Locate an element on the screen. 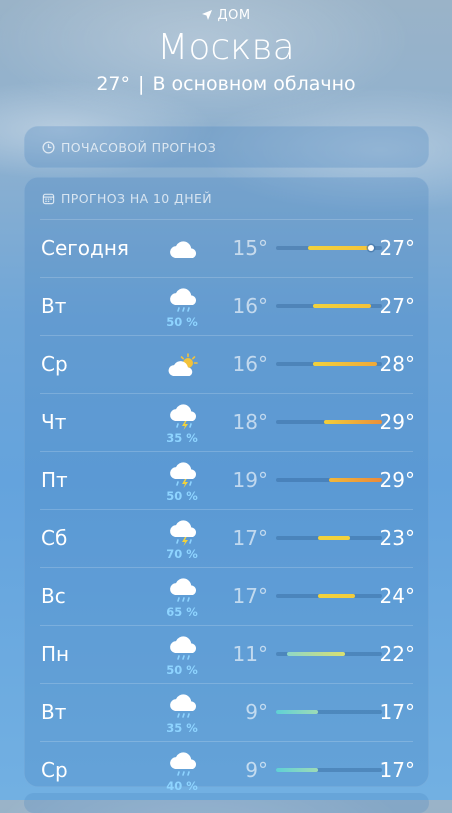 The width and height of the screenshot is (452, 813). forecast-row: Пн 50 % 11° 22° is located at coordinates (227, 654).